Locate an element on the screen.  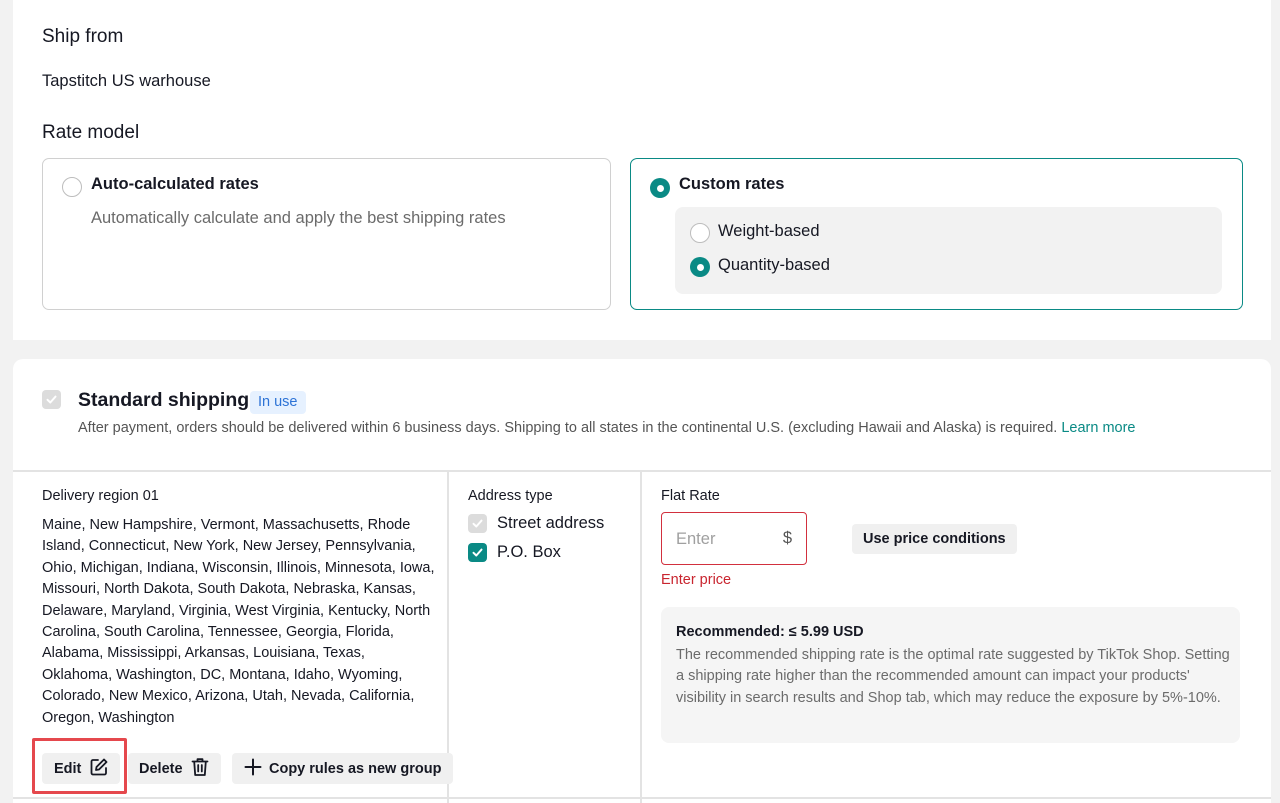
table-divider is located at coordinates (642, 471).